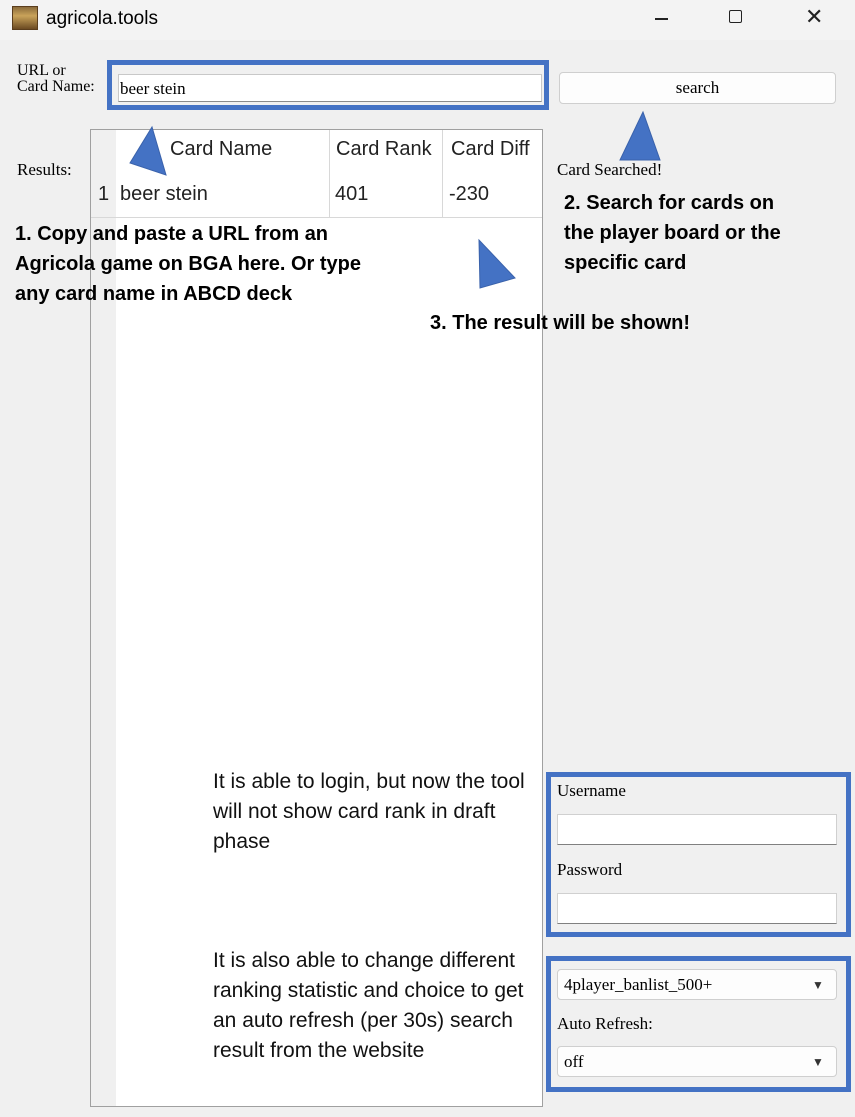  What do you see at coordinates (698, 1024) in the screenshot?
I see `options-highlight-box` at bounding box center [698, 1024].